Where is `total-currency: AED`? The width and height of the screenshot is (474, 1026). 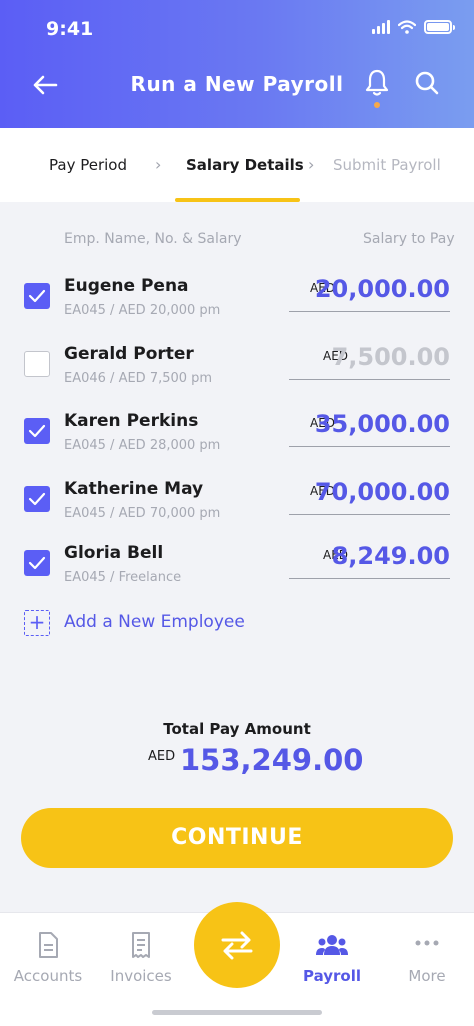
total-currency: AED is located at coordinates (162, 756).